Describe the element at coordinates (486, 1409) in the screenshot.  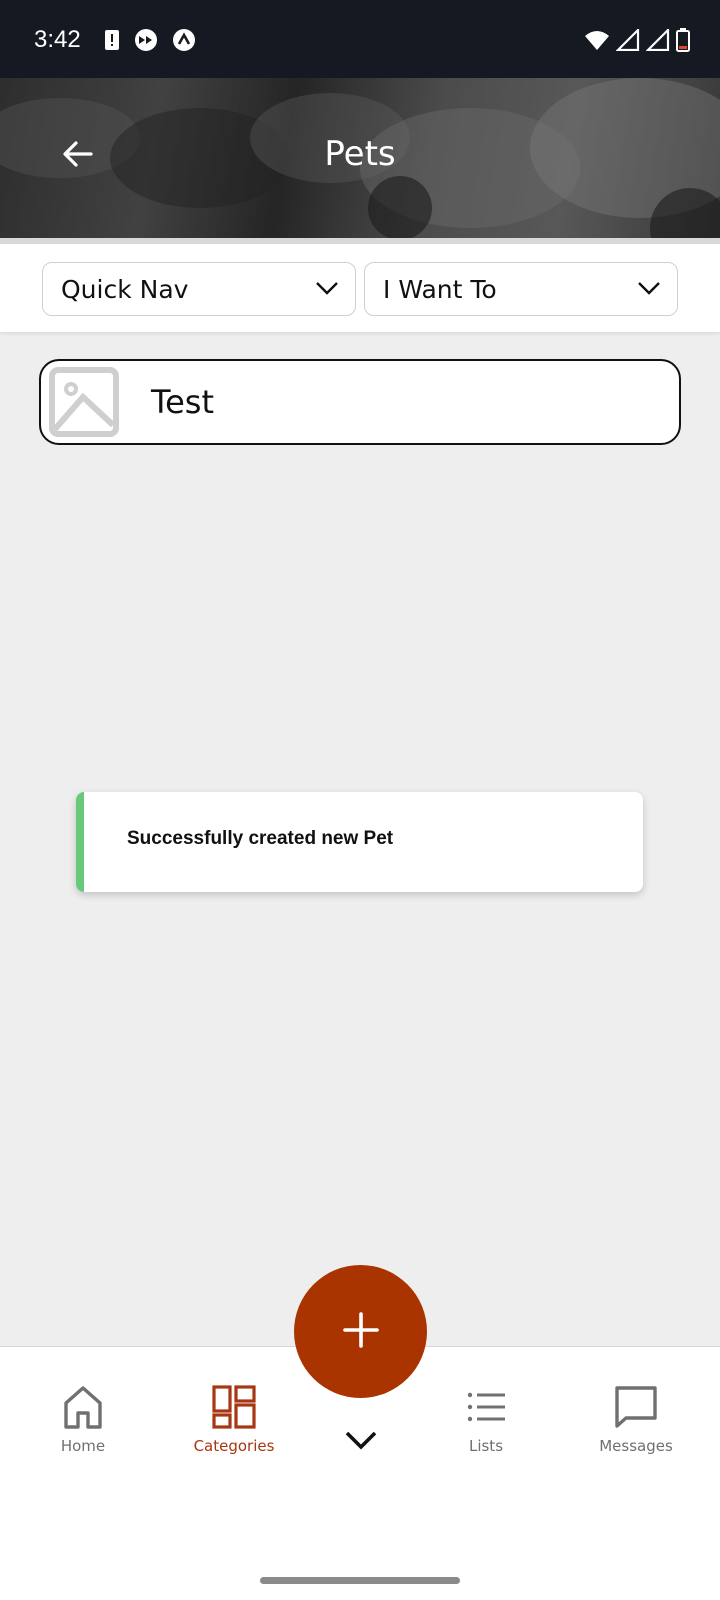
I see `list-icon` at that location.